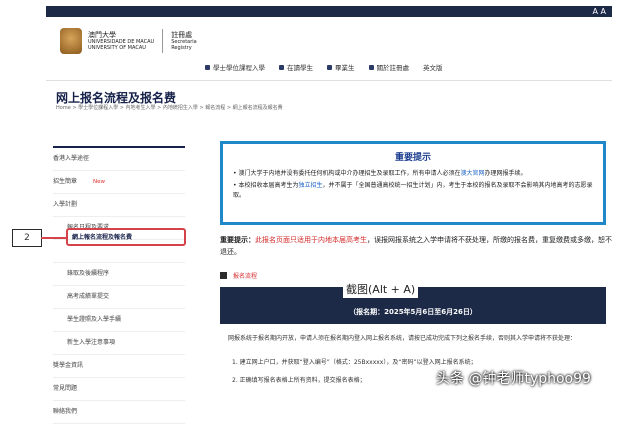 Image resolution: width=640 pixels, height=424 pixels. I want to click on university-name-cn: 澳門大學, so click(102, 35).